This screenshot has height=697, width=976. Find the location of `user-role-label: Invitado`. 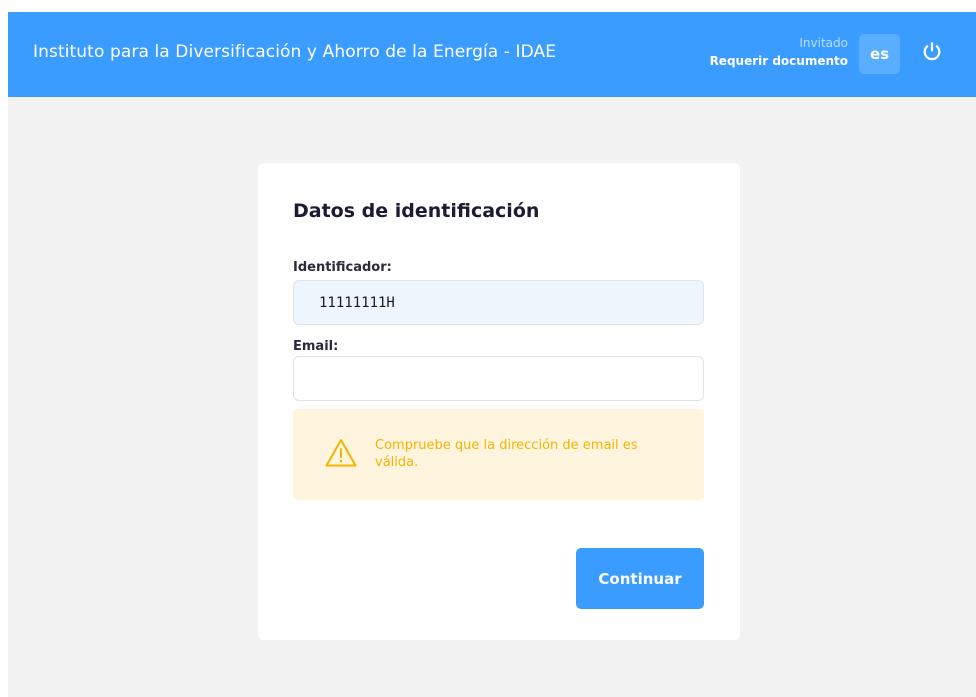

user-role-label: Invitado is located at coordinates (823, 43).